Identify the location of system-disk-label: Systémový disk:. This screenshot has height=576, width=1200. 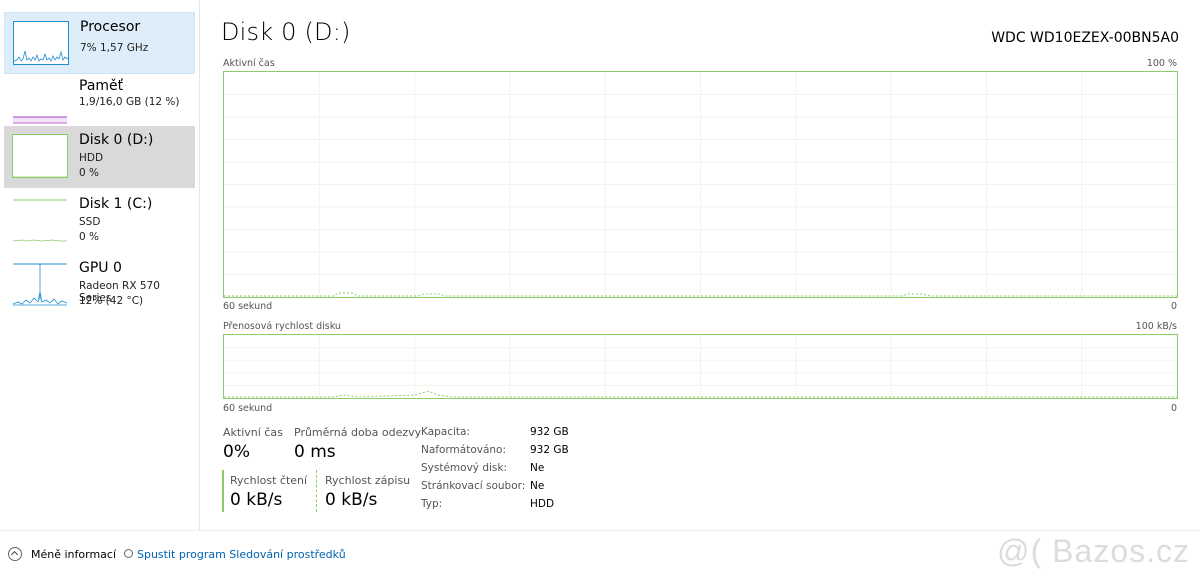
(464, 468).